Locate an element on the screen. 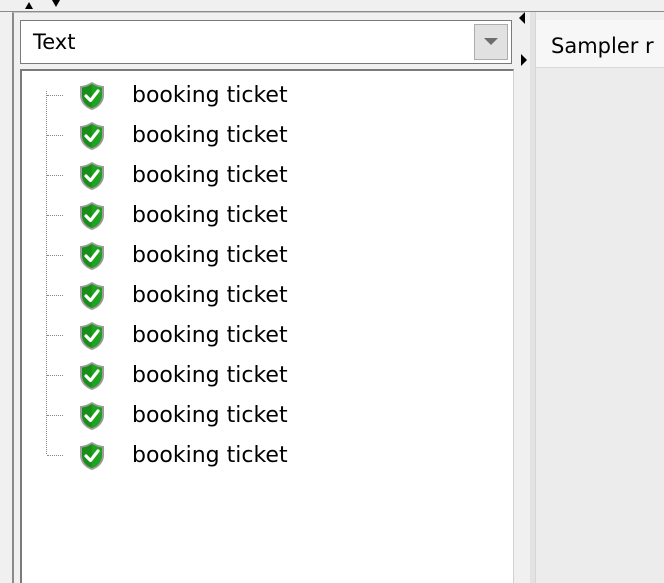 This screenshot has height=583, width=664. renderer-select: Text is located at coordinates (266, 42).